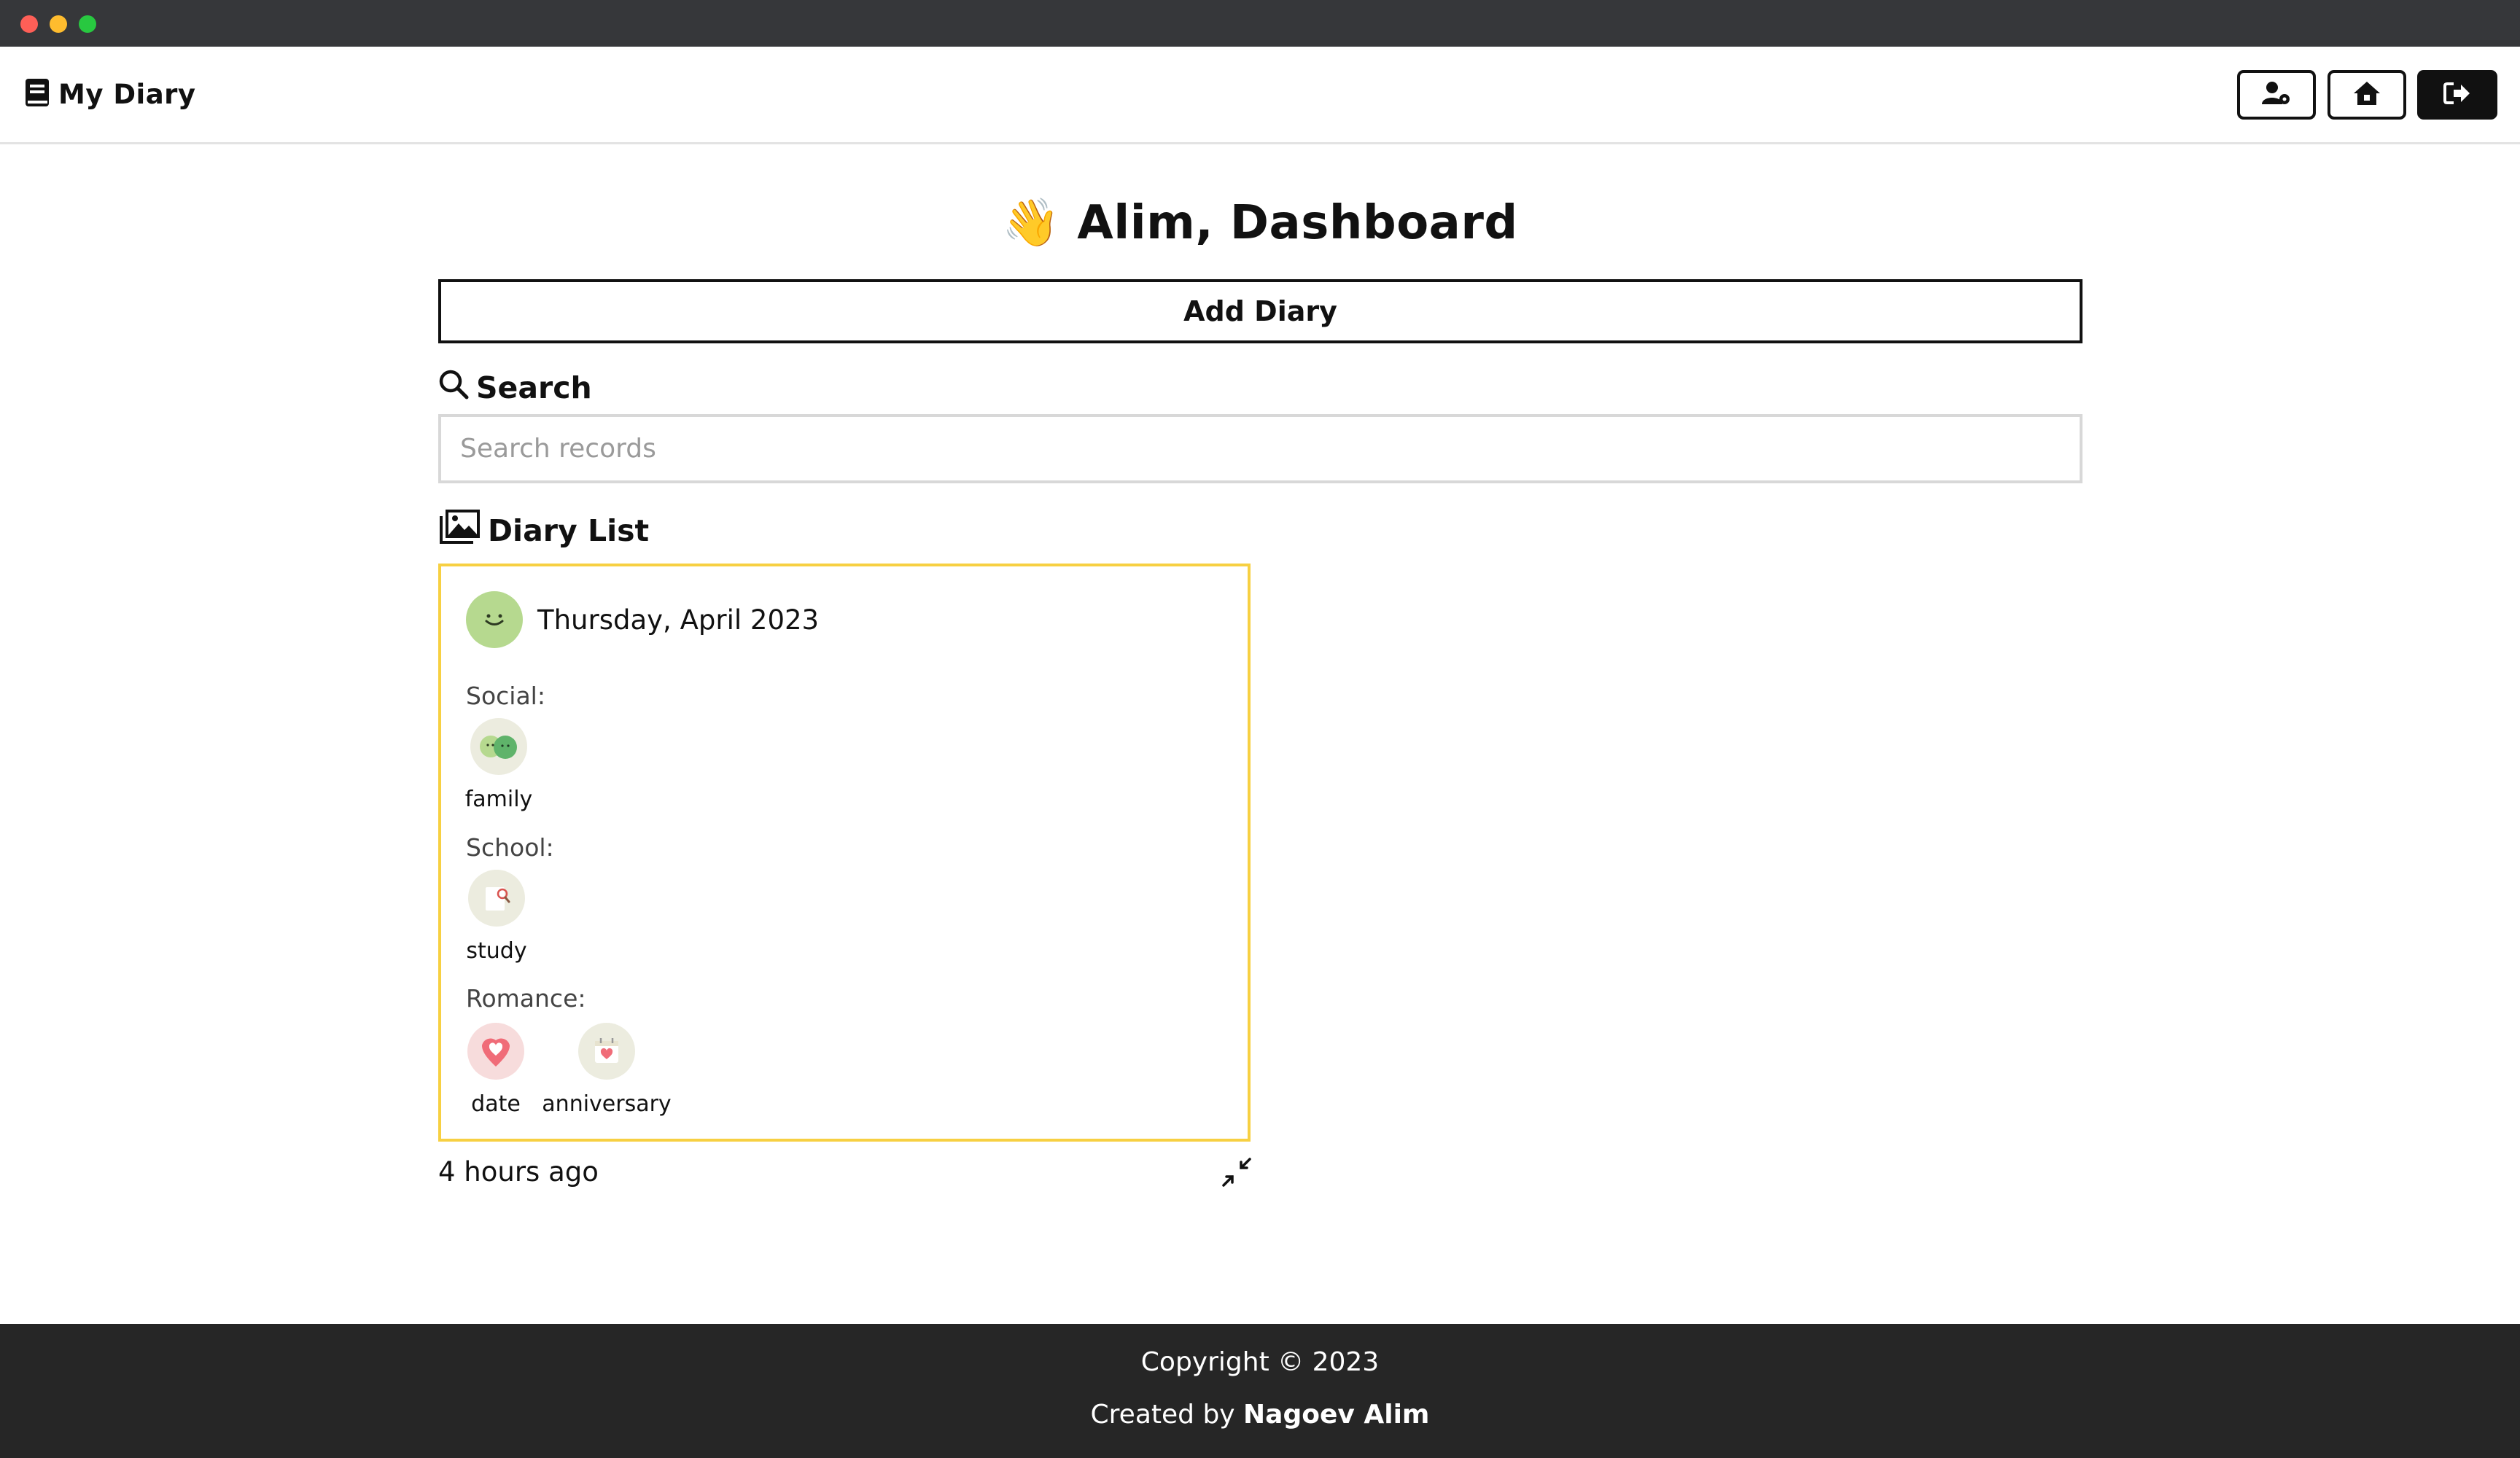 The width and height of the screenshot is (2520, 1458). Describe the element at coordinates (505, 696) in the screenshot. I see `category-label-social: Social:` at that location.